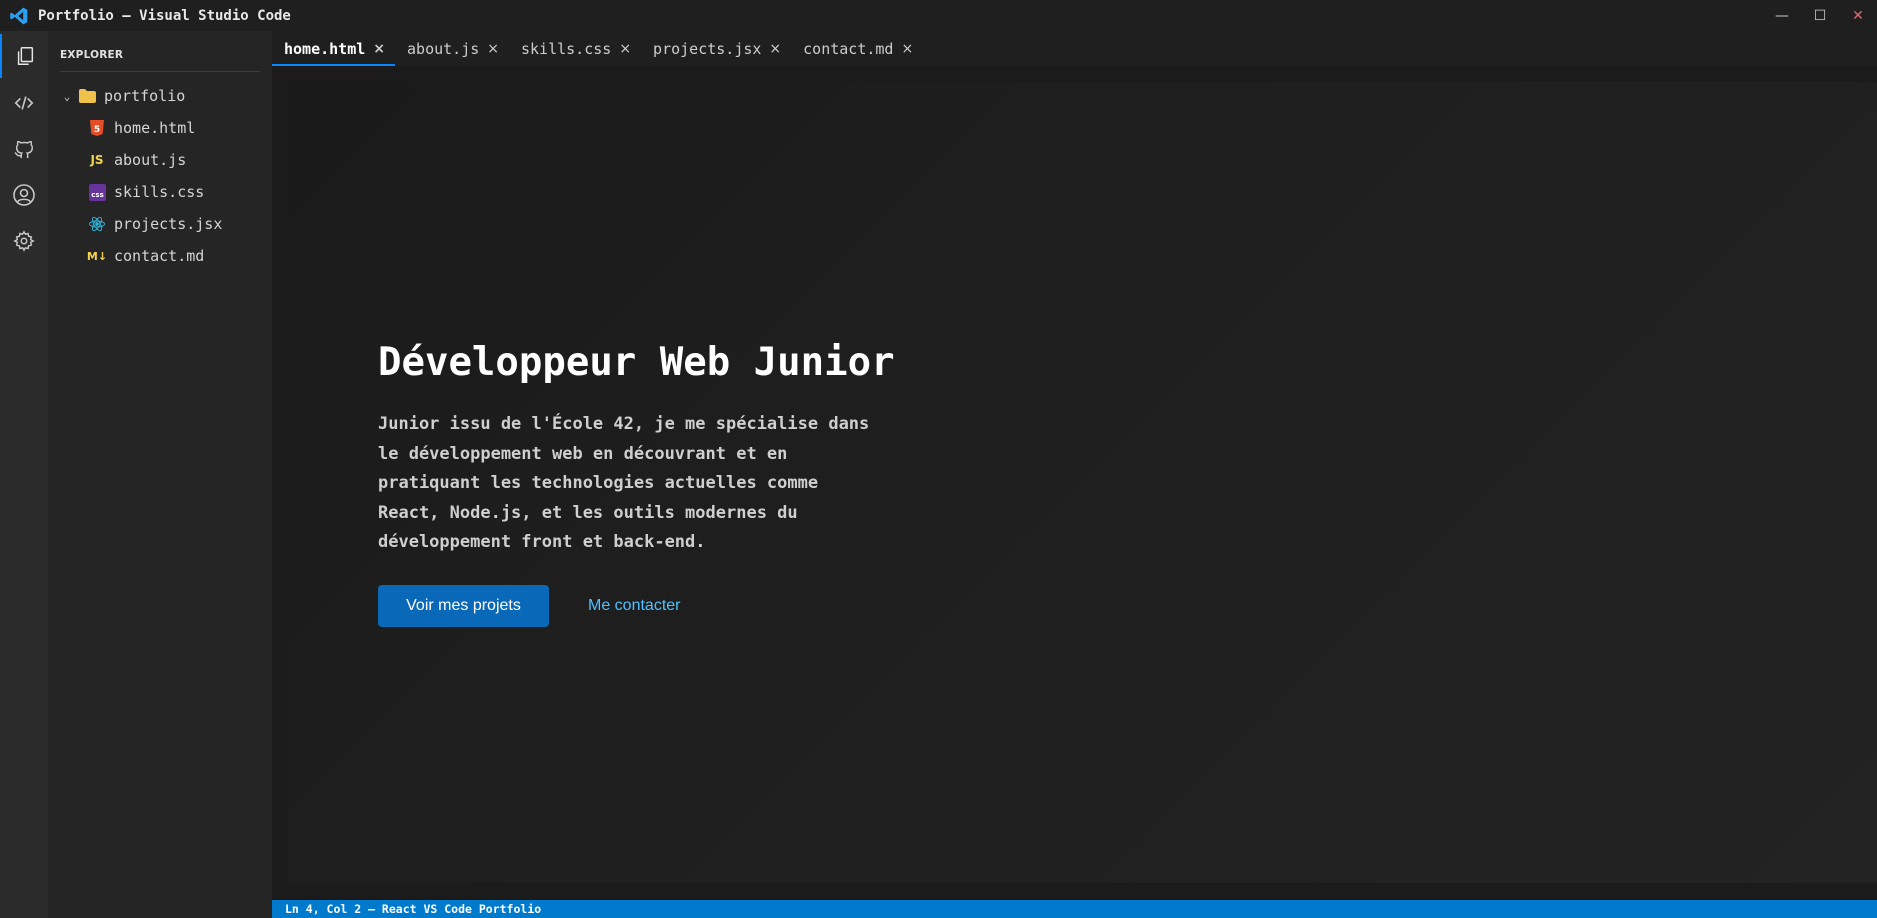  I want to click on vscode-logo-icon, so click(19, 16).